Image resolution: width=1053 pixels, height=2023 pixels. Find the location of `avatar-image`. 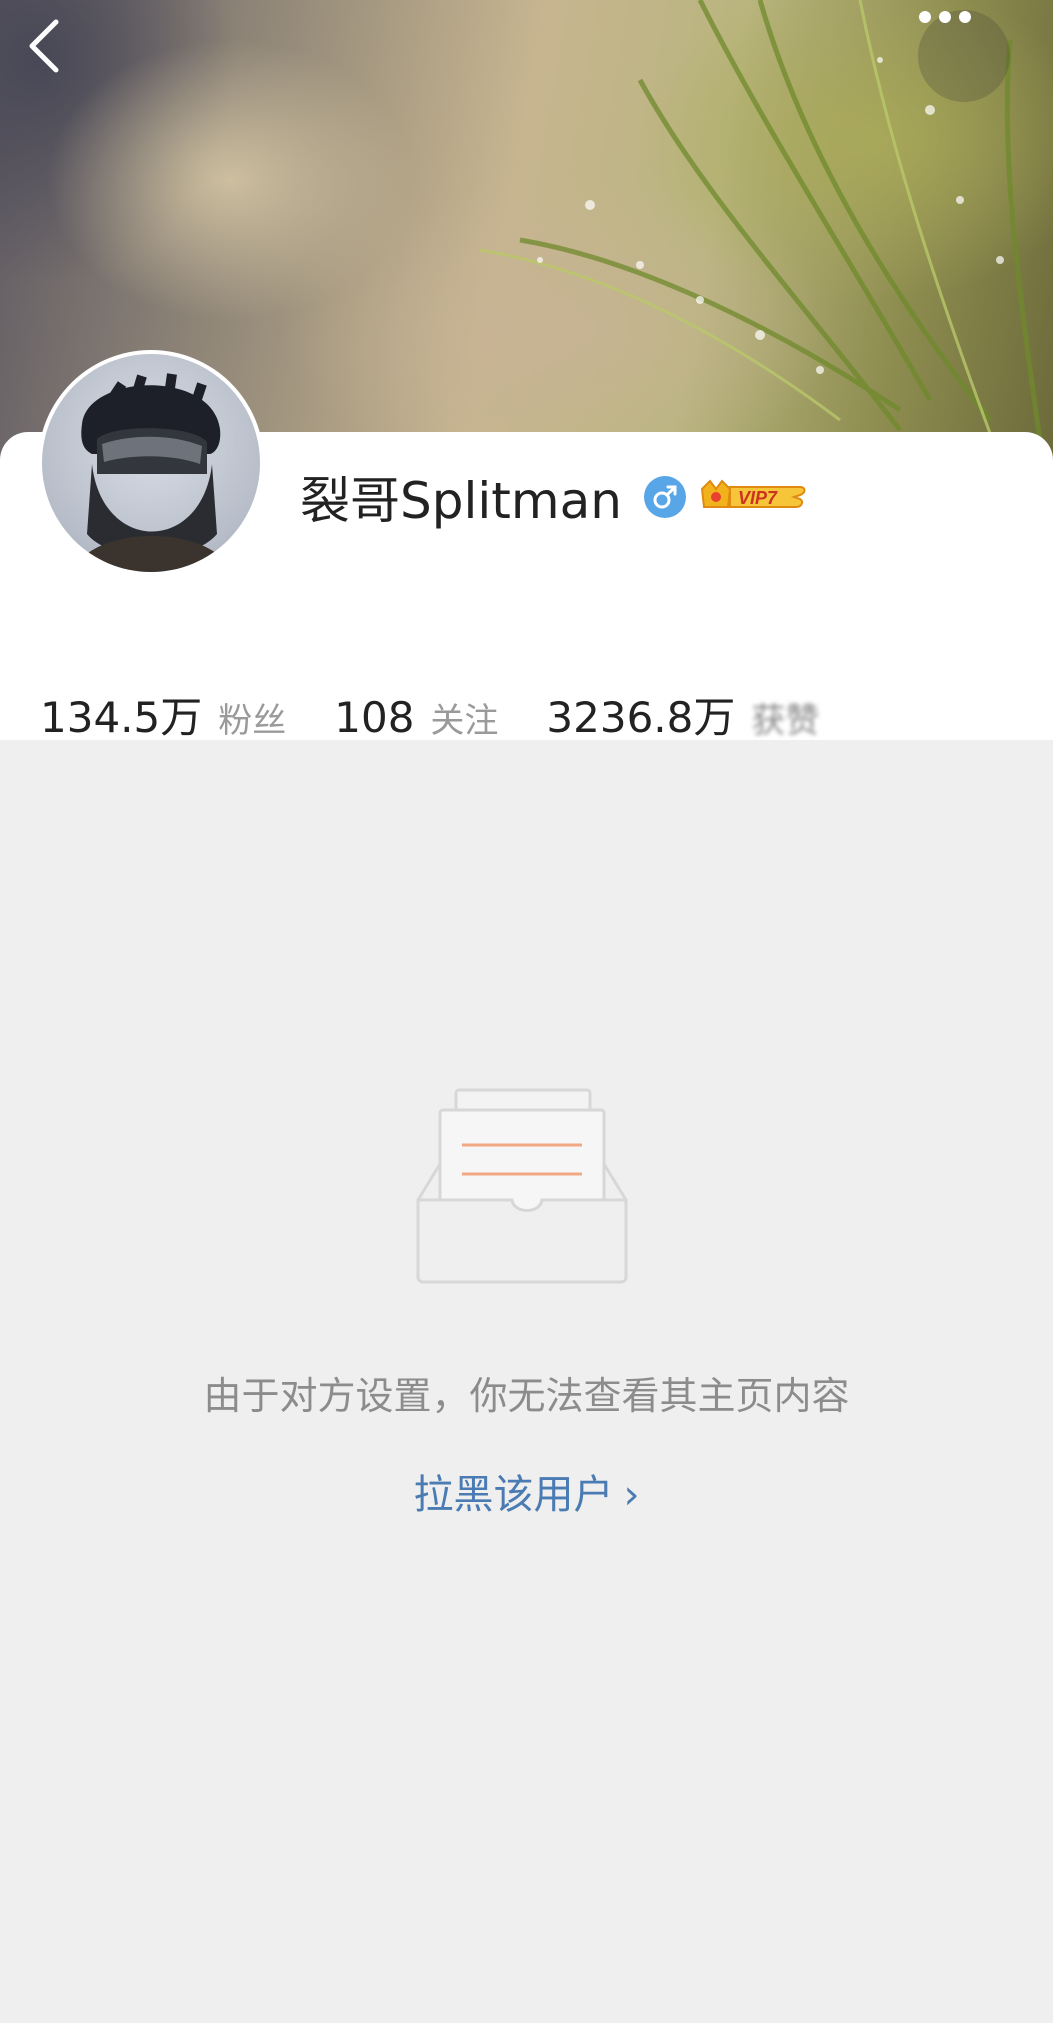

avatar-image is located at coordinates (151, 463).